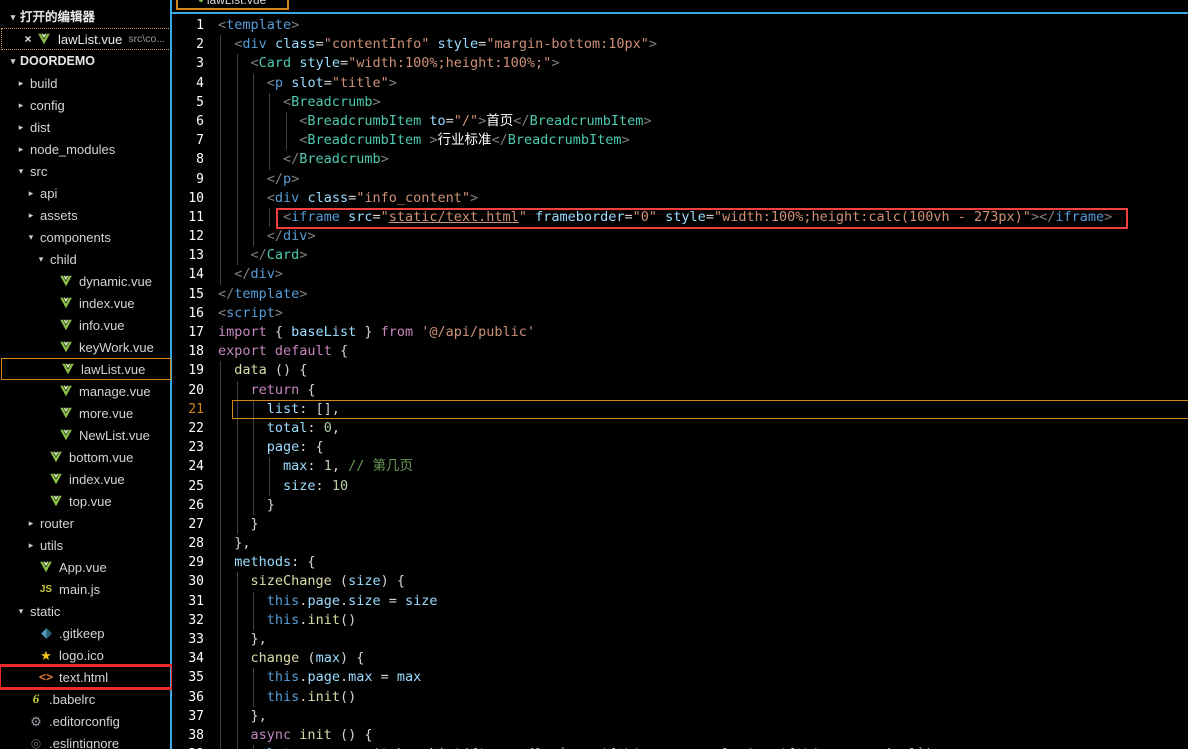  Describe the element at coordinates (680, 313) in the screenshot. I see `code-line: 16 <script>` at that location.